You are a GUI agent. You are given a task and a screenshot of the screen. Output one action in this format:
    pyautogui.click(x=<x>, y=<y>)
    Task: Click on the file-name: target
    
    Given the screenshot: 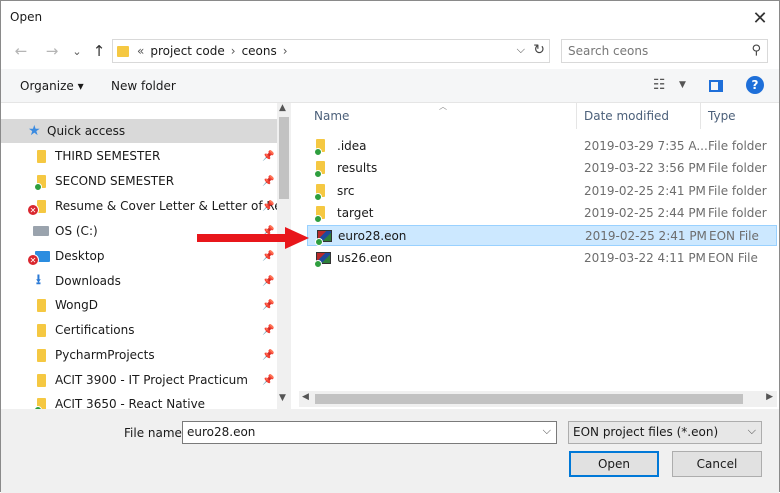 What is the action you would take?
    pyautogui.click(x=355, y=213)
    